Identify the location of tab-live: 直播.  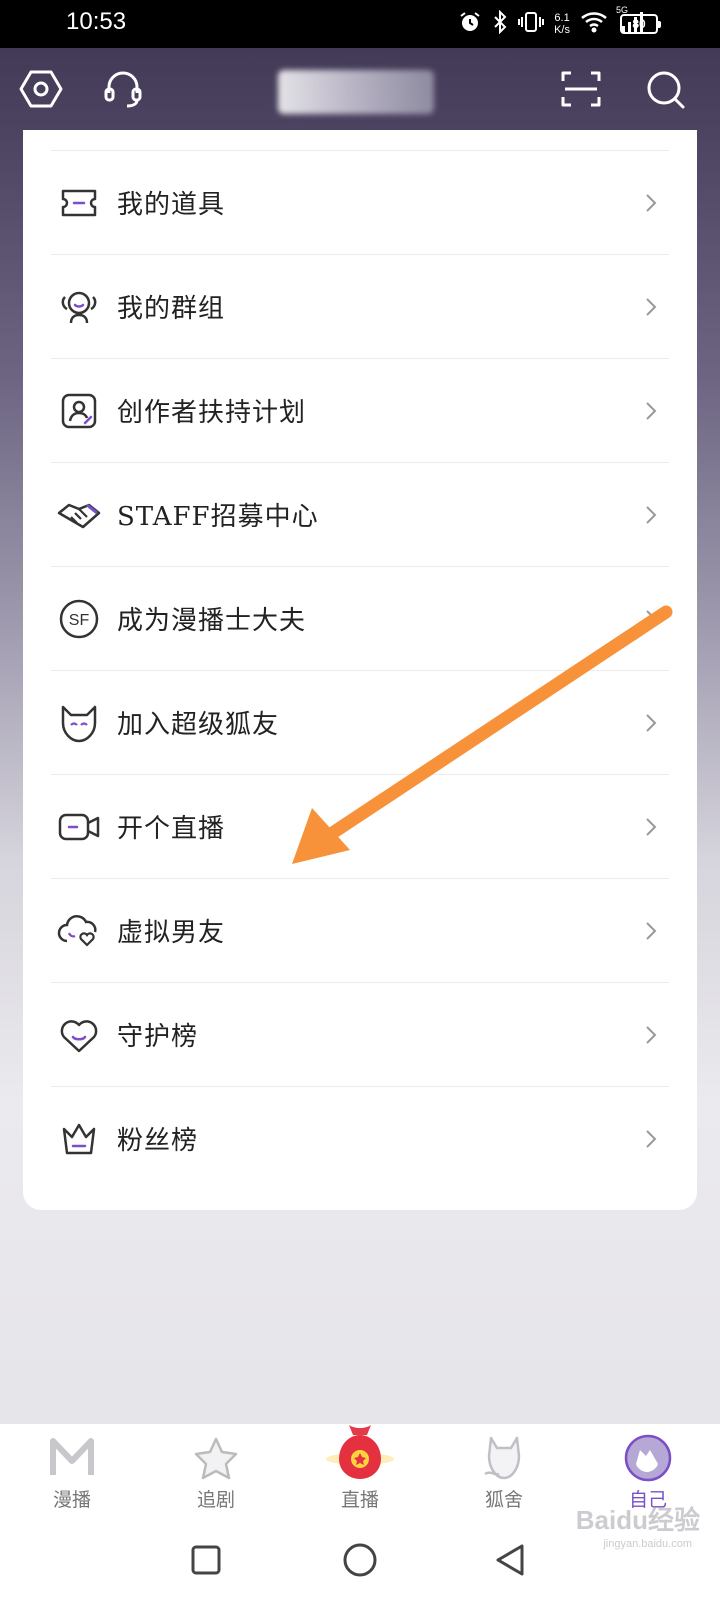
(360, 1474).